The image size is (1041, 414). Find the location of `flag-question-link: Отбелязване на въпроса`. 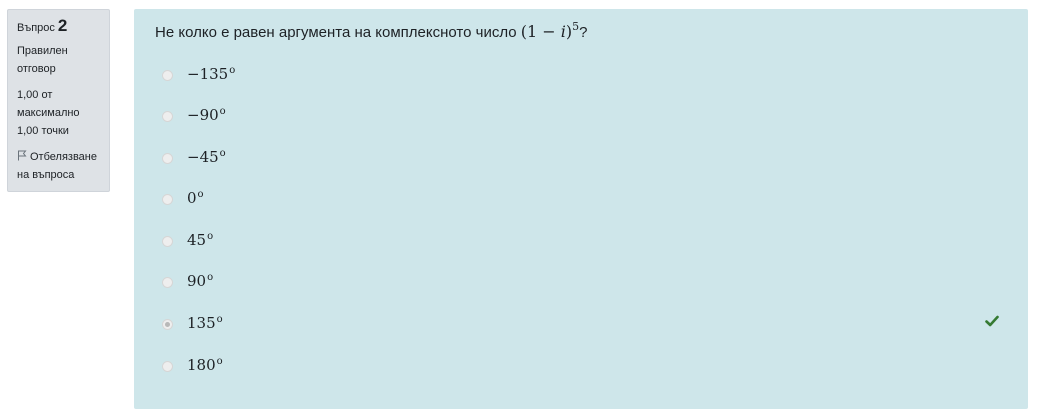

flag-question-link: Отбелязване на въпроса is located at coordinates (64, 166).